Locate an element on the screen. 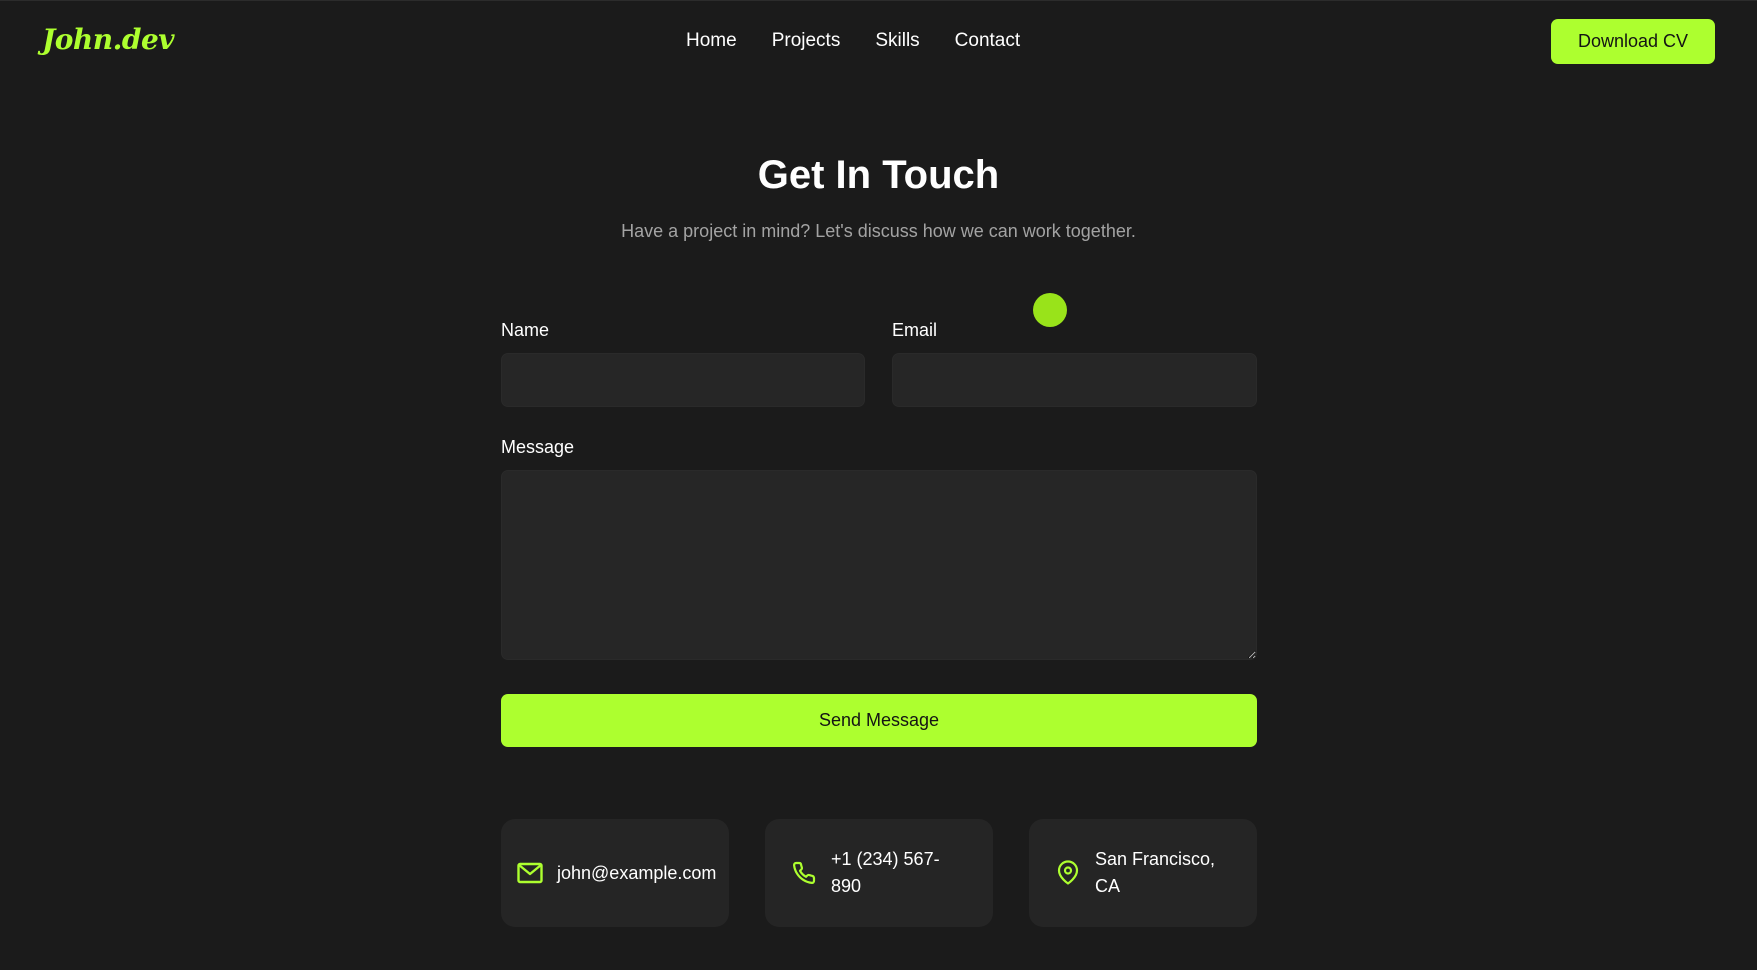  map-pin-icon is located at coordinates (1068, 873).